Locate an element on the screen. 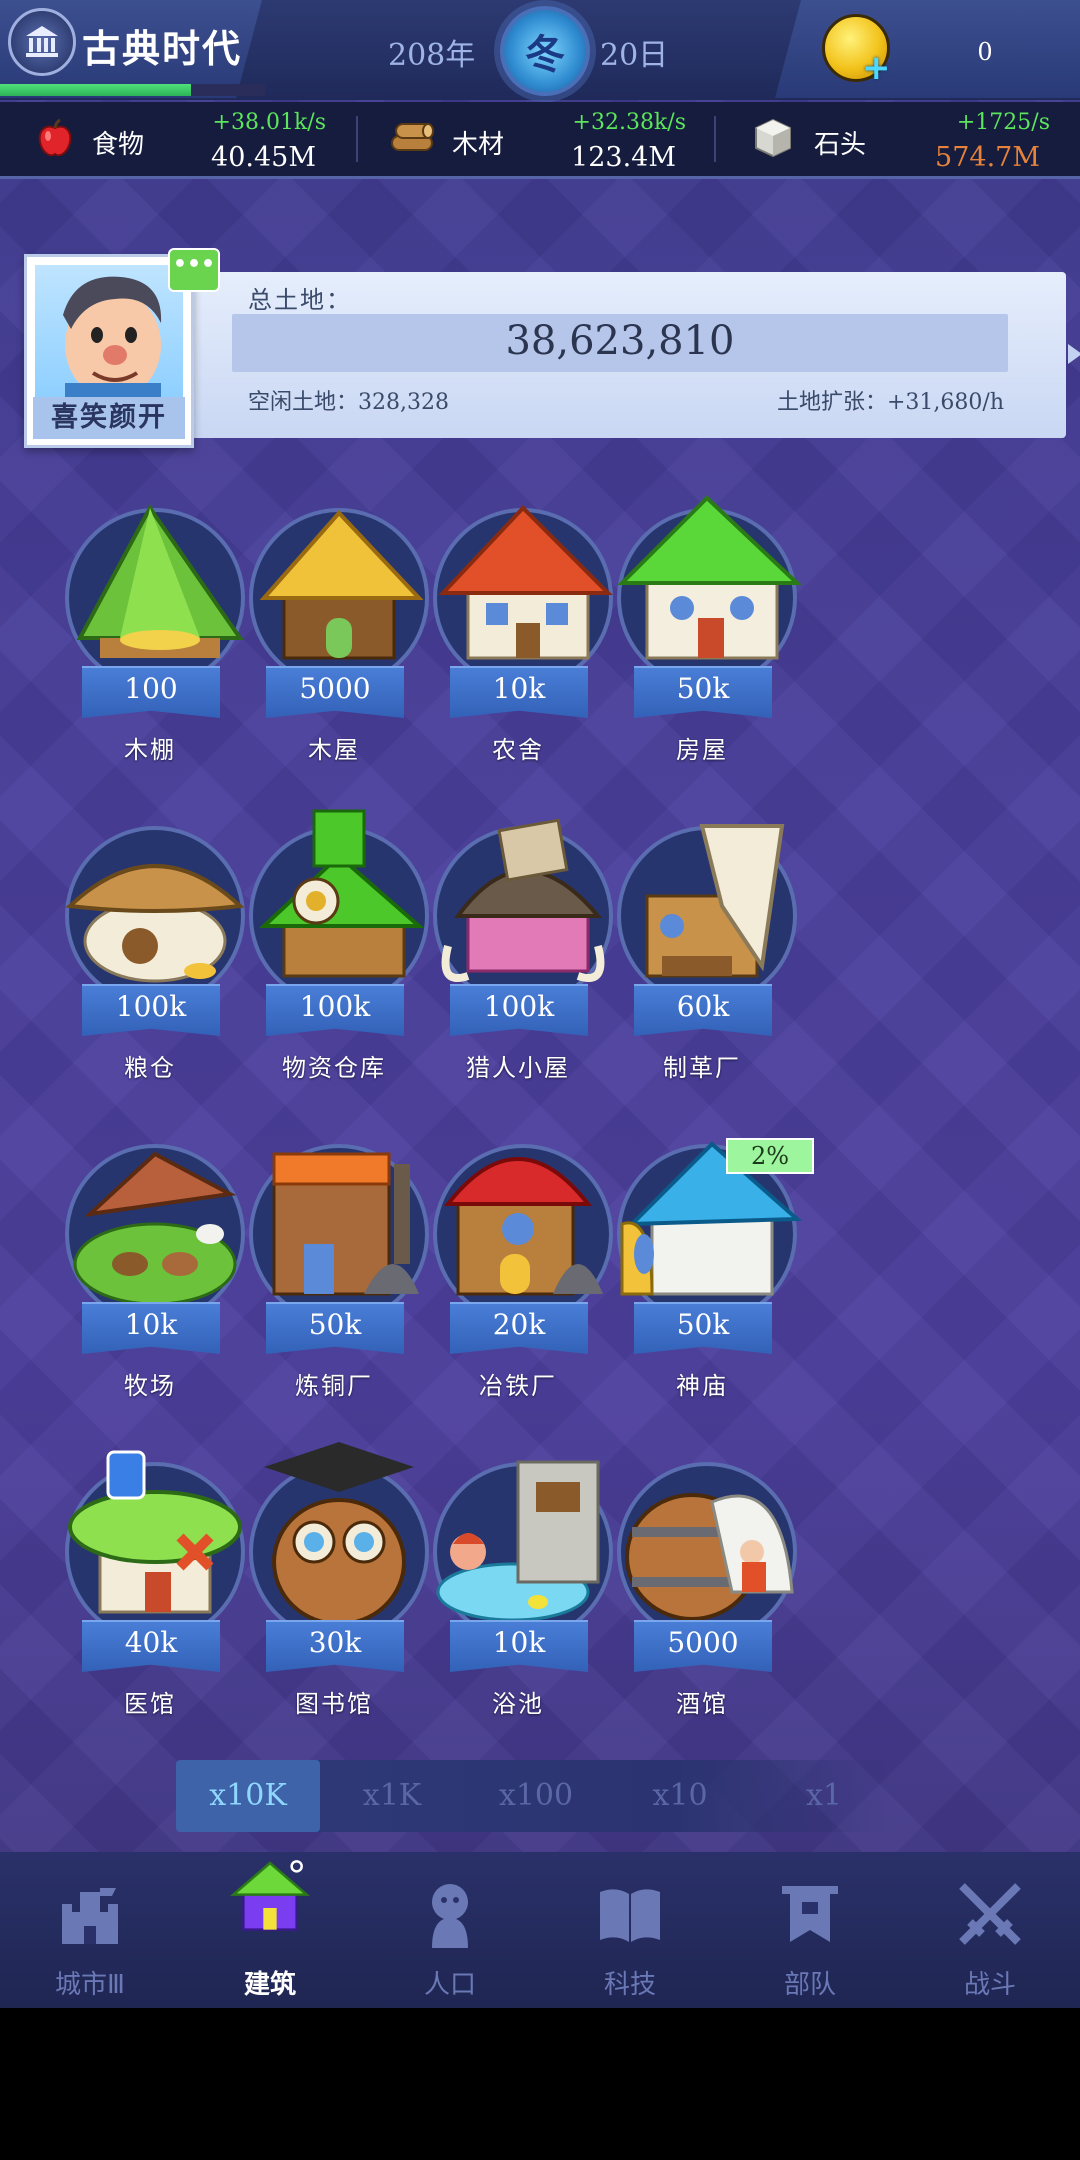 Image resolution: width=1080 pixels, height=2160 pixels. wood-rate: +32.38k/s is located at coordinates (629, 122).